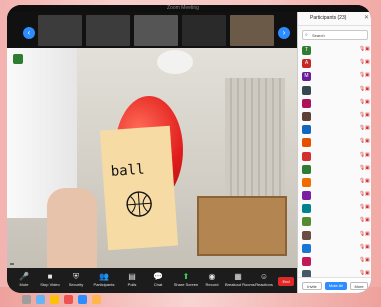 This screenshot has width=381, height=307. Describe the element at coordinates (306, 50) in the screenshot. I see `avatar: T` at that location.